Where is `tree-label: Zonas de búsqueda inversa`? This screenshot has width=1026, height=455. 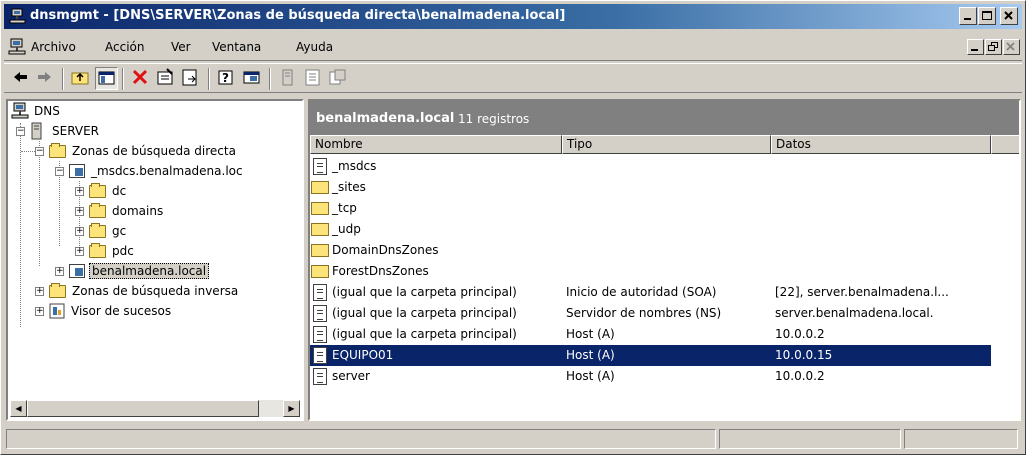
tree-label: Zonas de búsqueda inversa is located at coordinates (155, 291).